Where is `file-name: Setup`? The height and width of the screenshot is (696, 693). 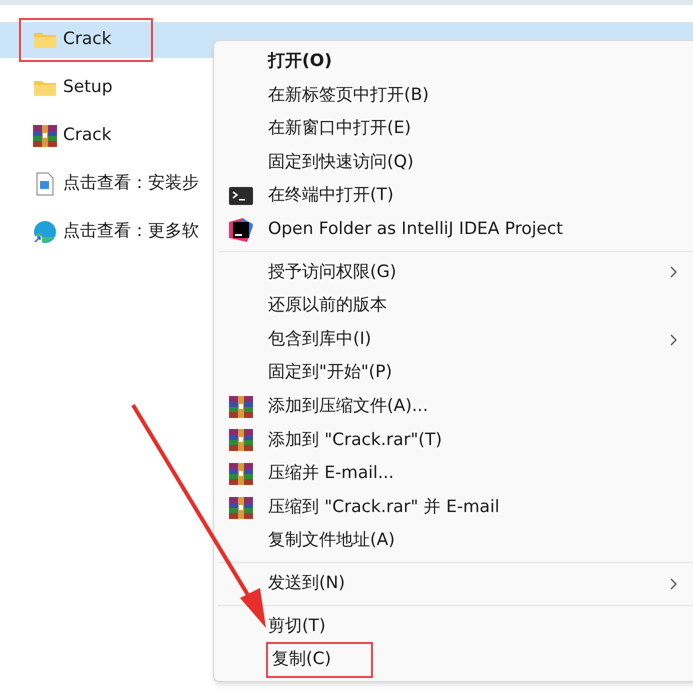
file-name: Setup is located at coordinates (87, 88).